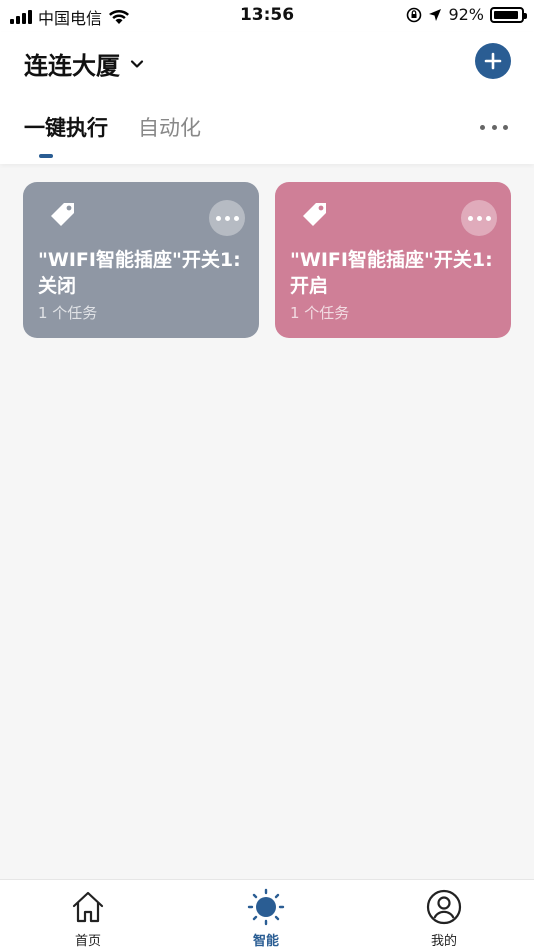 Image resolution: width=534 pixels, height=950 pixels. I want to click on tab-one-click: 一键执行, so click(66, 127).